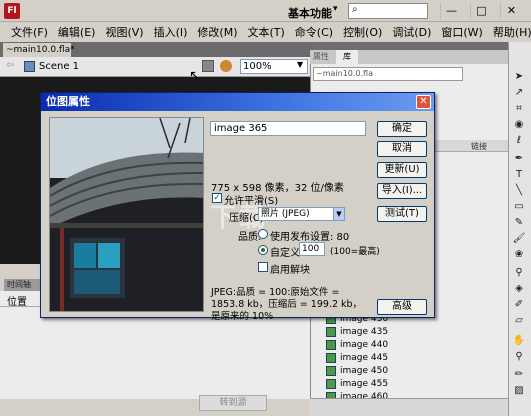  Describe the element at coordinates (519, 375) in the screenshot. I see `stroke-color-icon: ✏` at that location.